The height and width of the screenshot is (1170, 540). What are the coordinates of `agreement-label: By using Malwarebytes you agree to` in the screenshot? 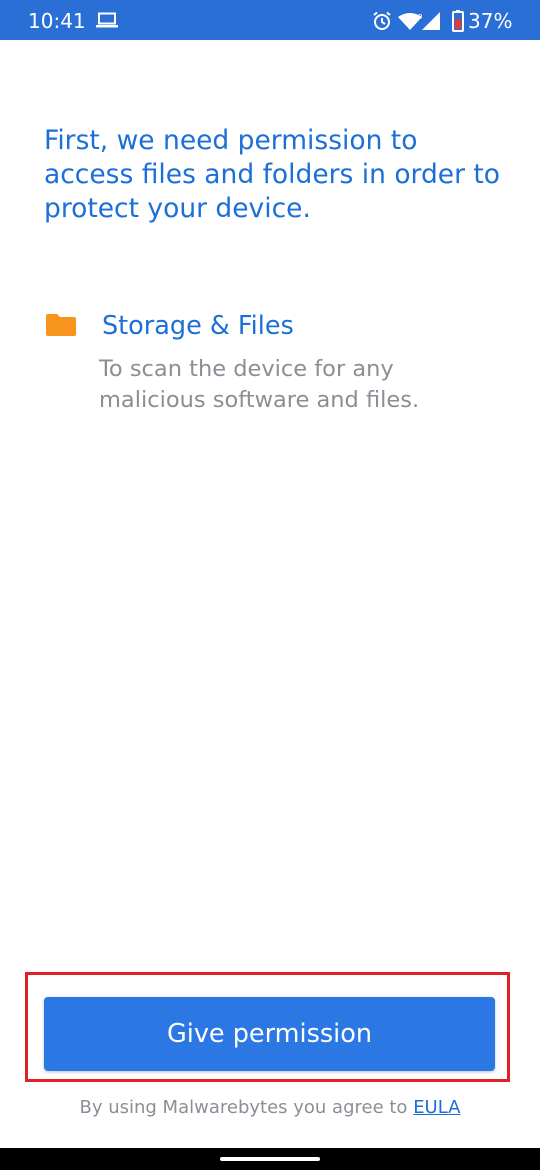 It's located at (243, 1107).